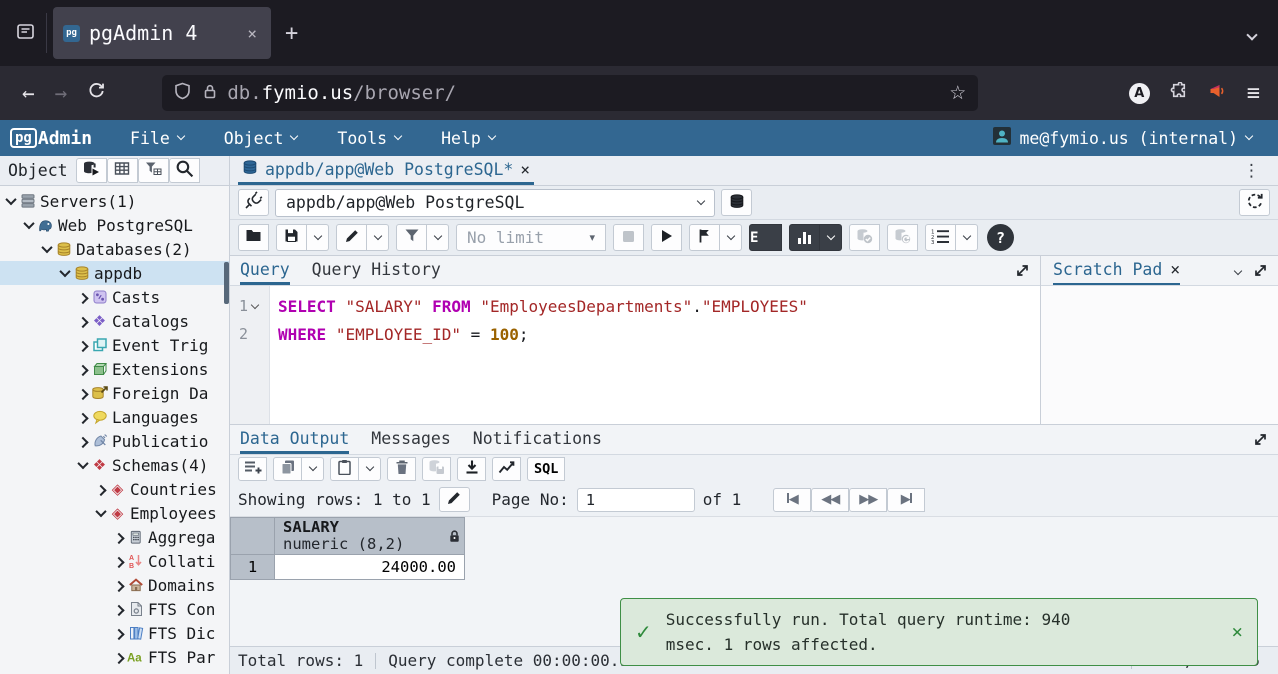  I want to click on graph-visualiser-button, so click(506, 469).